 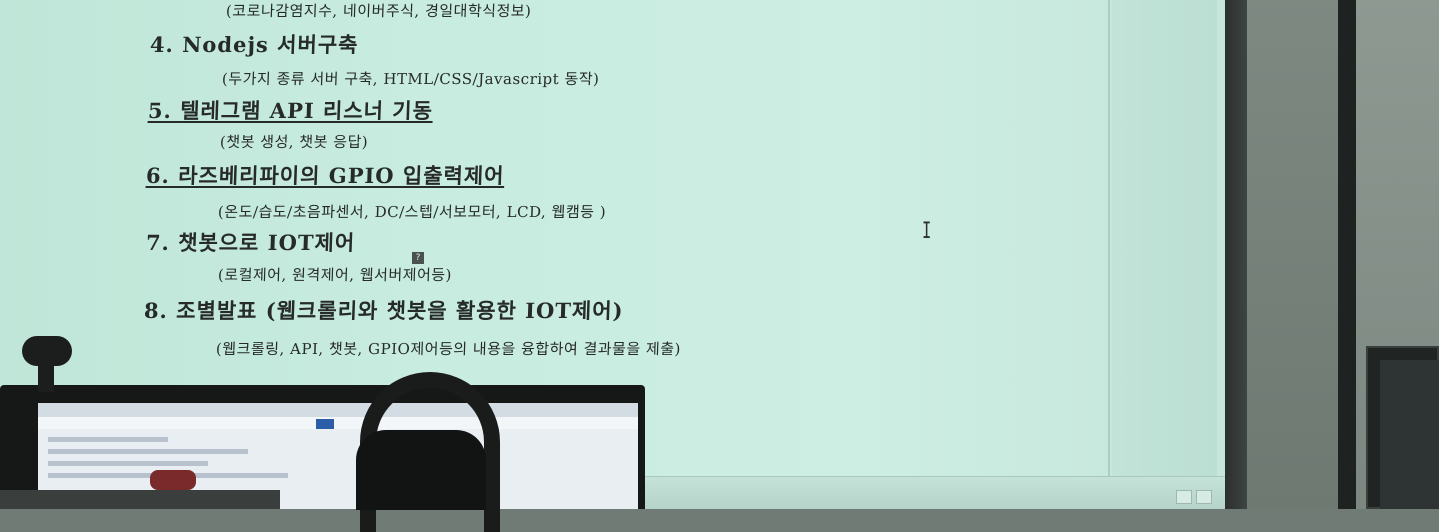 What do you see at coordinates (325, 175) in the screenshot?
I see `slide-line-6: 6. 라즈베리파이의 GPIO 입출력제어` at bounding box center [325, 175].